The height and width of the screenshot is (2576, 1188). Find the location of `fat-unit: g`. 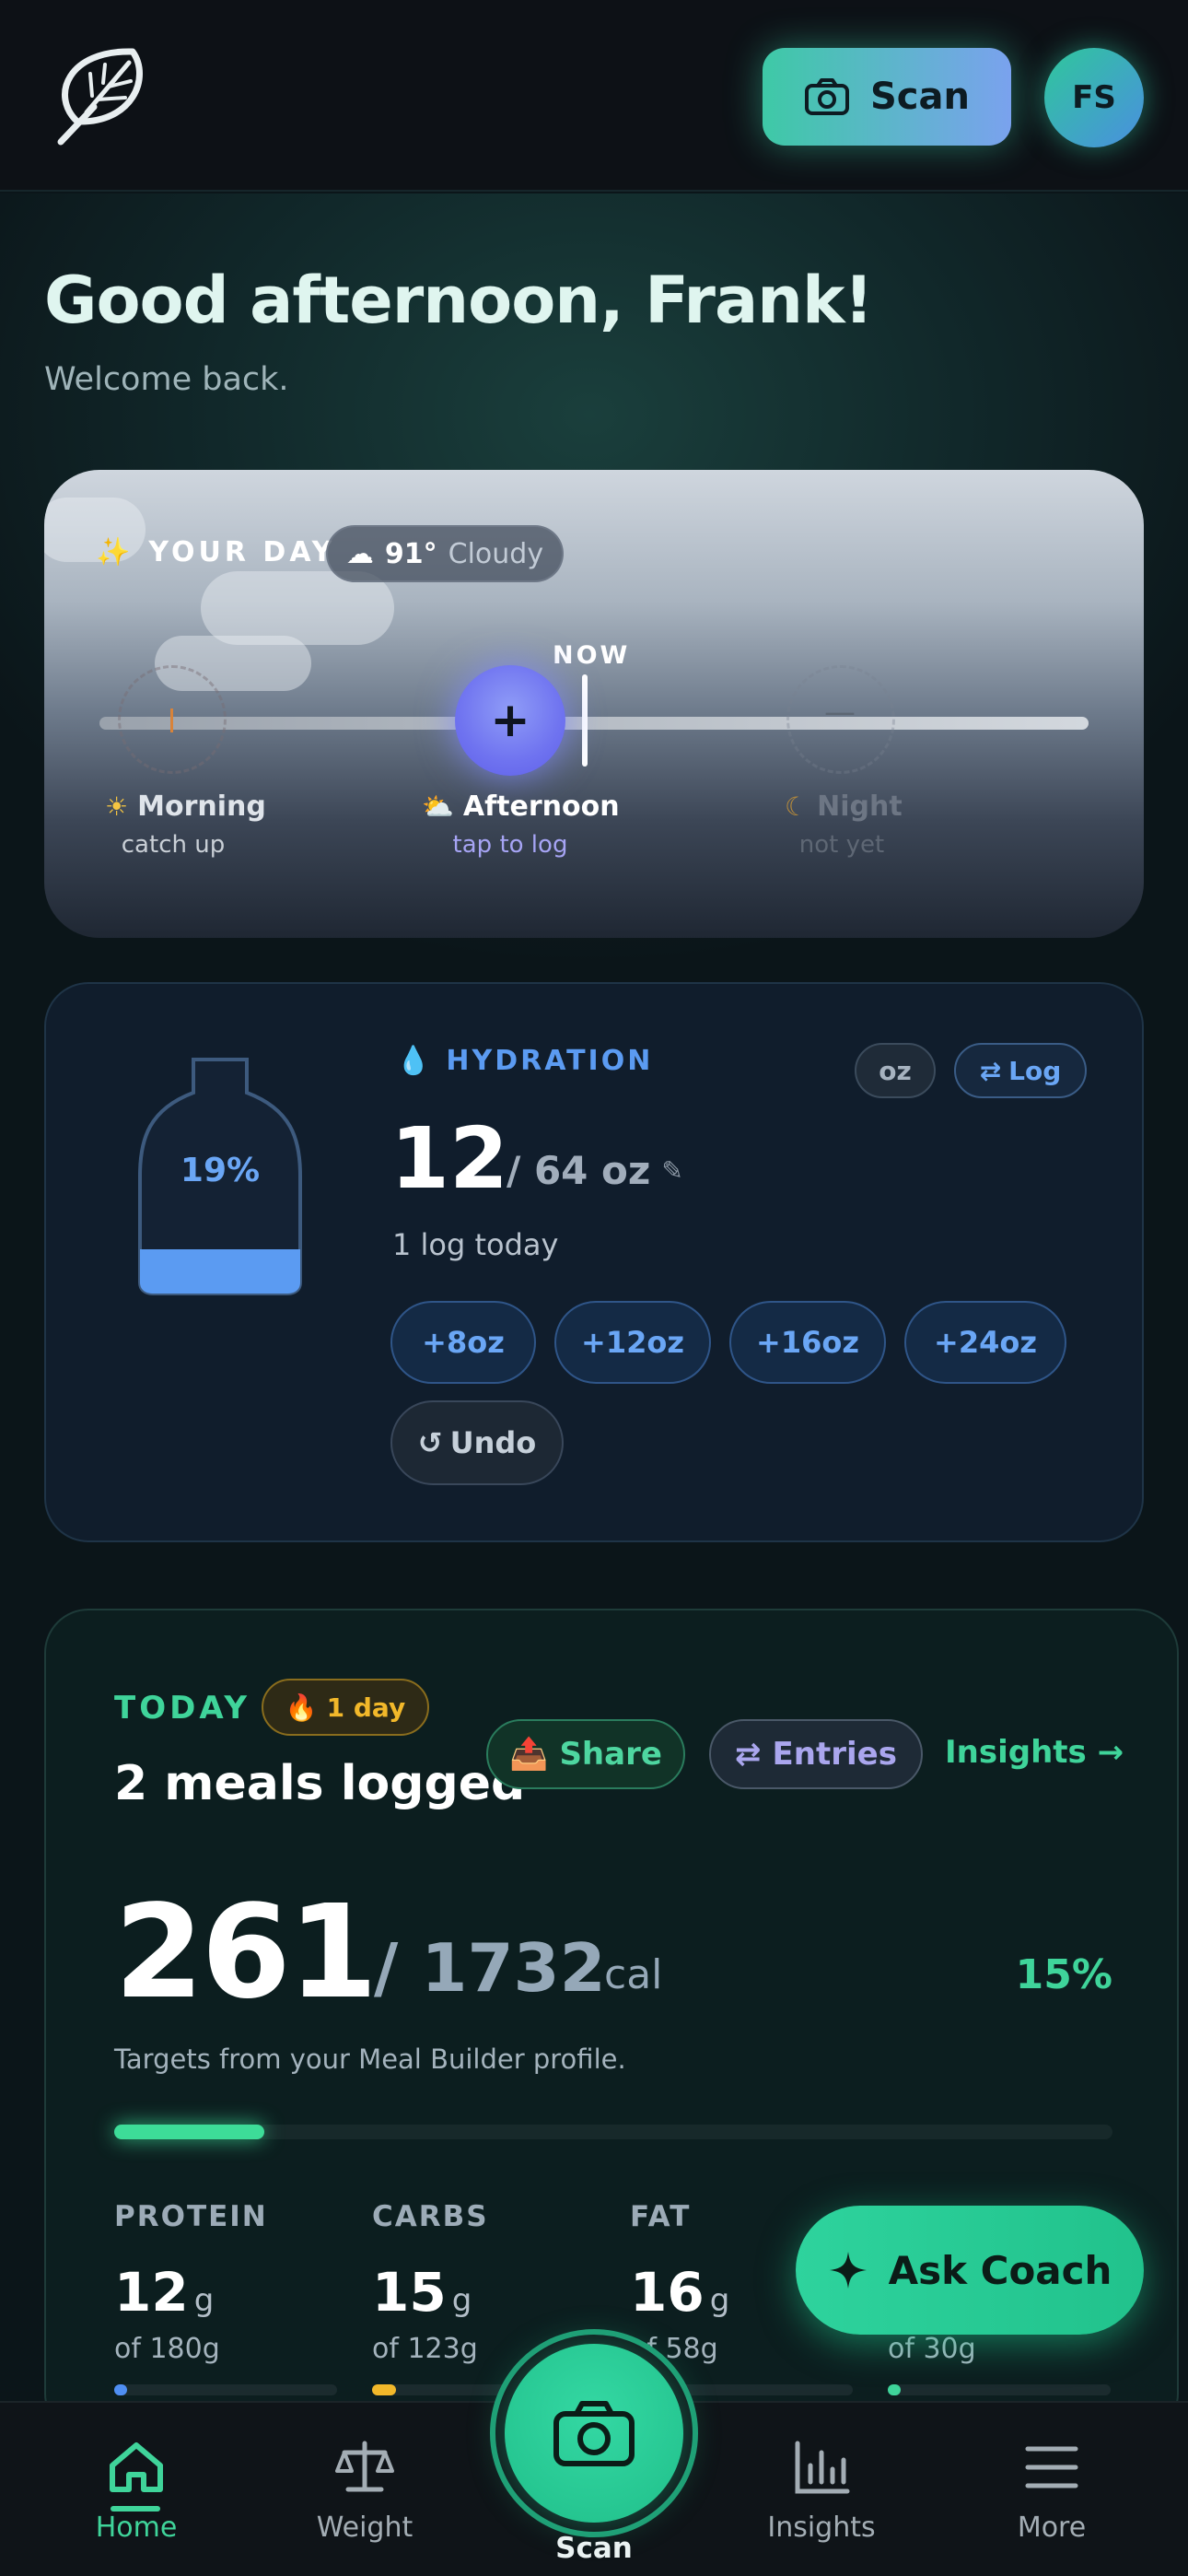

fat-unit: g is located at coordinates (719, 2300).